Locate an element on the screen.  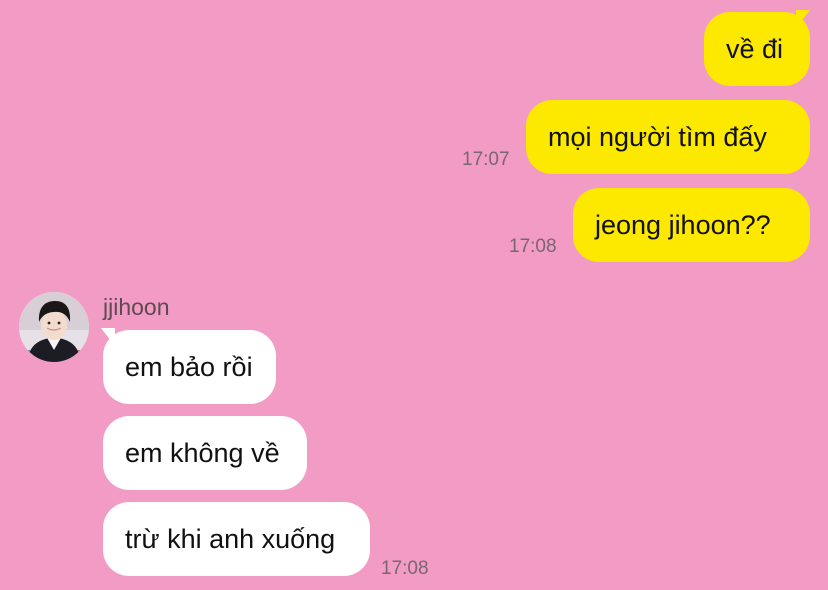
message-text: em bảo rồi is located at coordinates (189, 366).